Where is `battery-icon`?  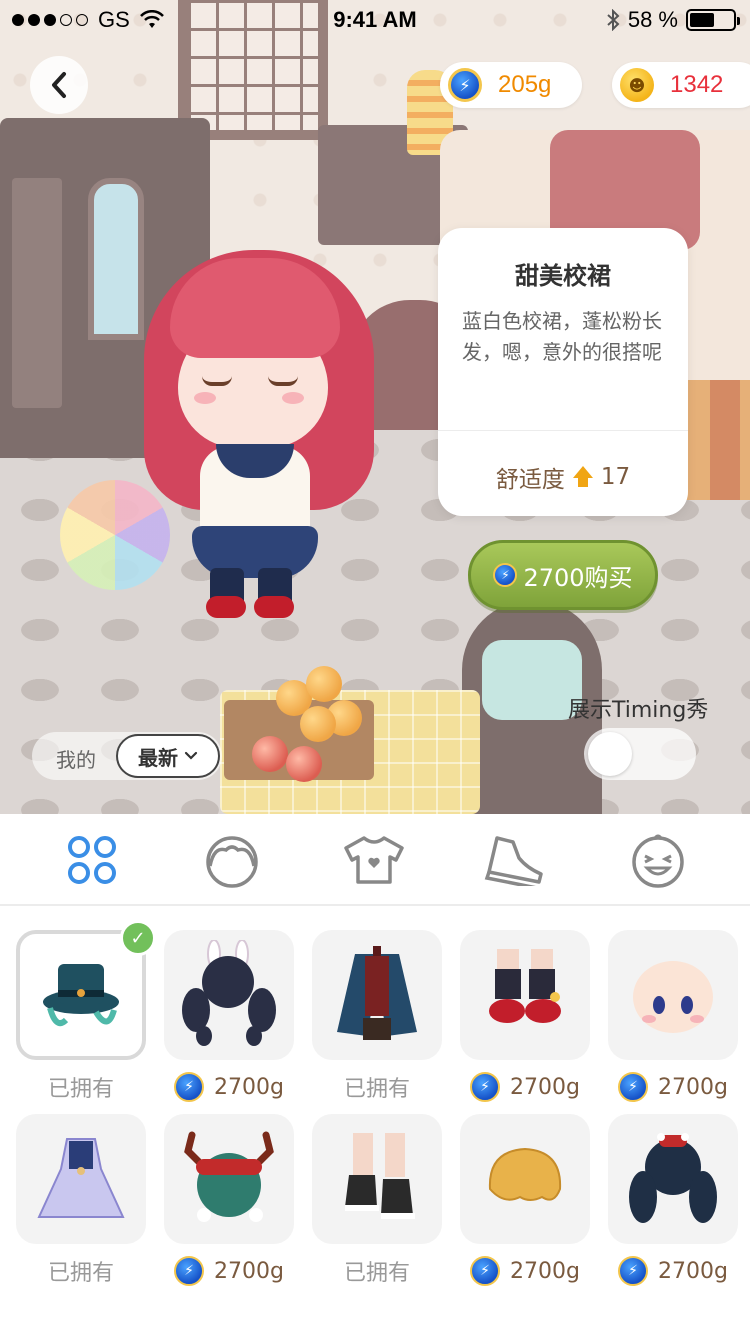 battery-icon is located at coordinates (713, 20).